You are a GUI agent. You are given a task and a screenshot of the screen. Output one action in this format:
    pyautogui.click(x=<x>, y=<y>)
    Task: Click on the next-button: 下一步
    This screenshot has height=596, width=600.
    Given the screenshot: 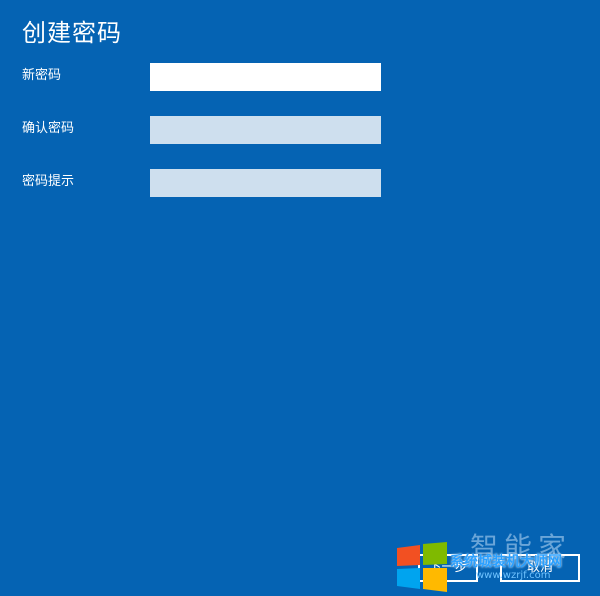 What is the action you would take?
    pyautogui.click(x=448, y=568)
    